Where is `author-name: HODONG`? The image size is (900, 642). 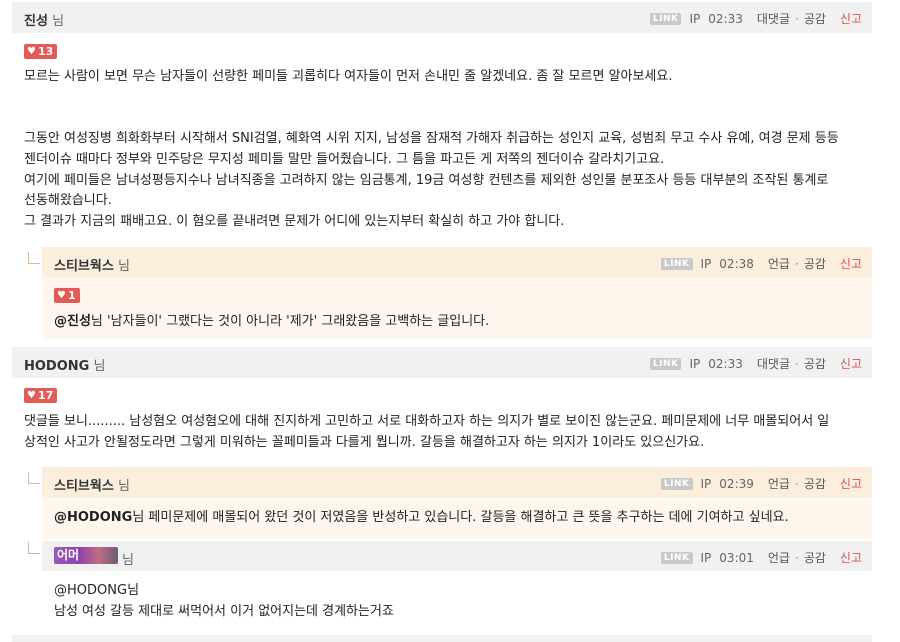 author-name: HODONG is located at coordinates (56, 366).